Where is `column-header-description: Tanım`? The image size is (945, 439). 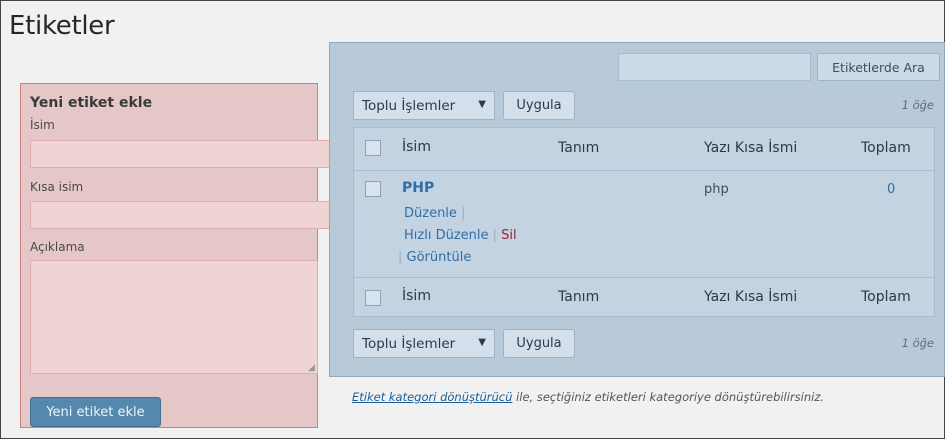 column-header-description: Tanım is located at coordinates (579, 148).